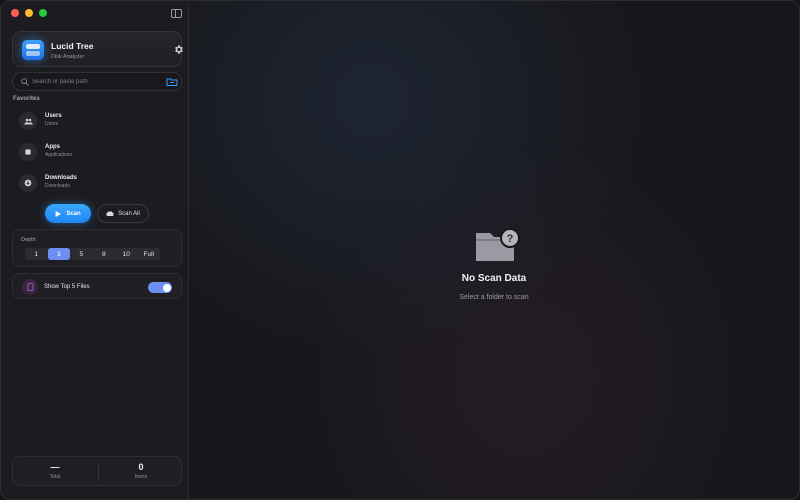 This screenshot has width=800, height=500. I want to click on app-subtitle: Disk Analyzer, so click(68, 57).